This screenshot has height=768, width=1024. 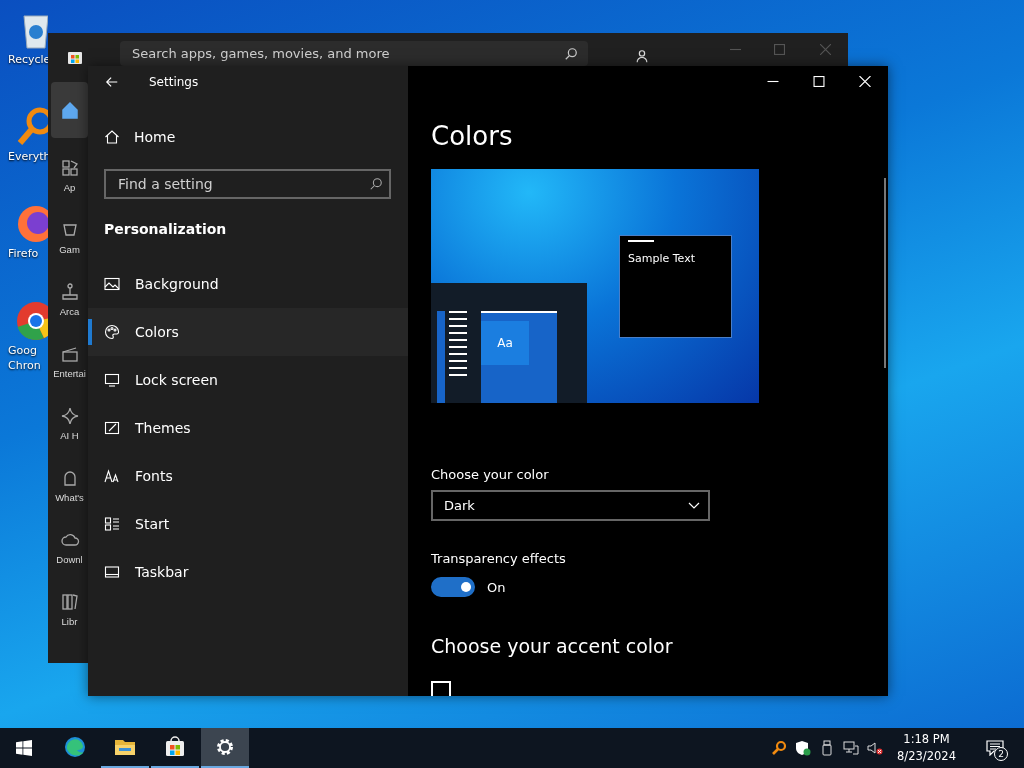 I want to click on books-icon, so click(x=69, y=601).